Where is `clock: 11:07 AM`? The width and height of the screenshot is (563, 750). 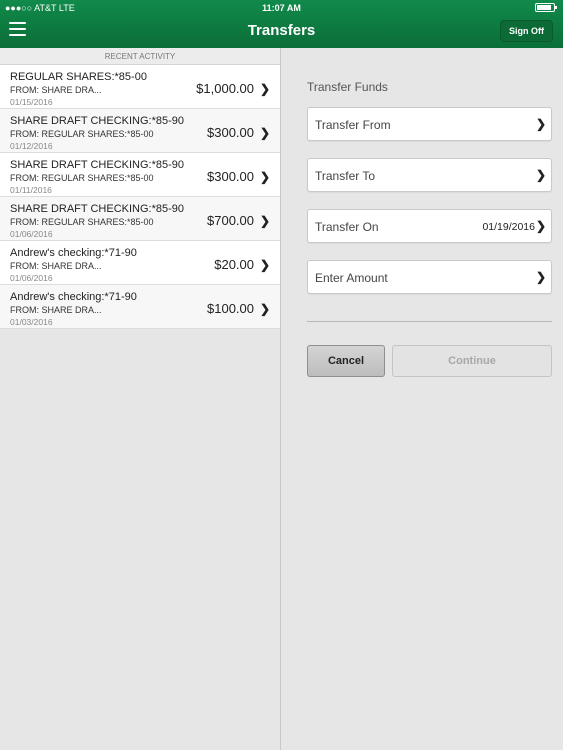
clock: 11:07 AM is located at coordinates (281, 8).